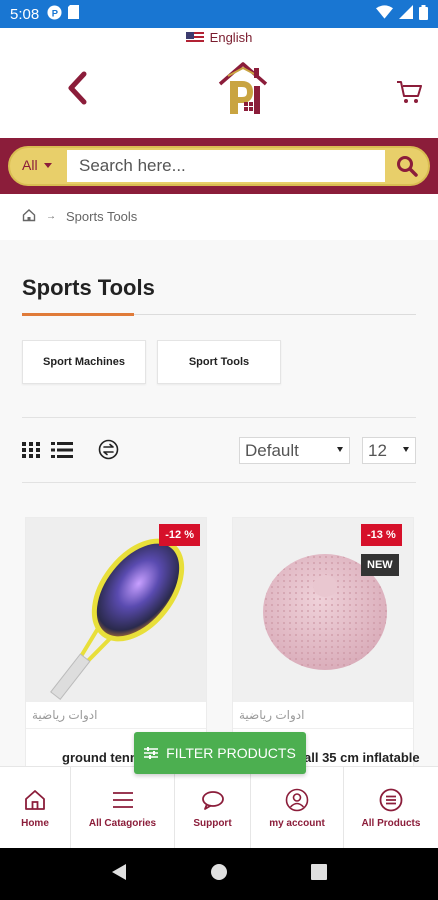 The height and width of the screenshot is (900, 438). I want to click on search-button, so click(407, 166).